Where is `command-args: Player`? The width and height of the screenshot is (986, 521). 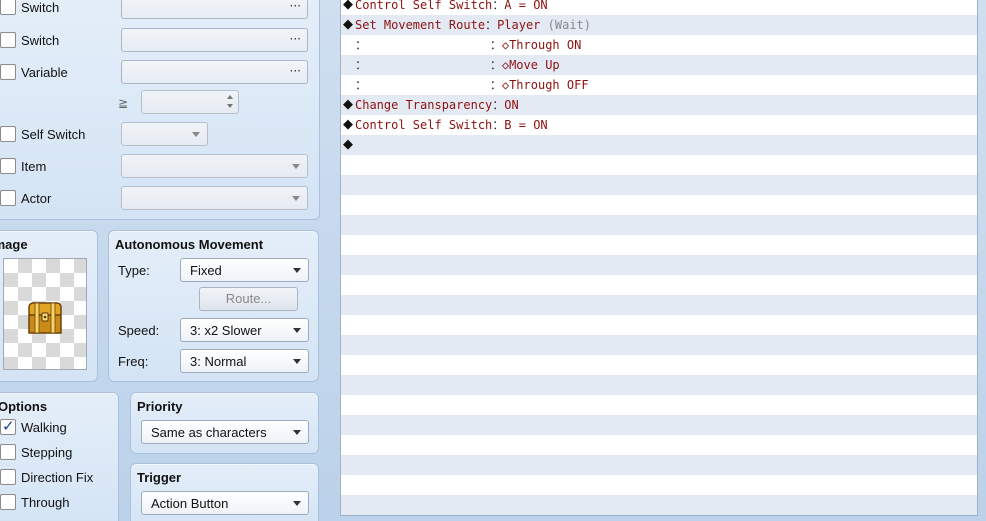
command-args: Player is located at coordinates (522, 25).